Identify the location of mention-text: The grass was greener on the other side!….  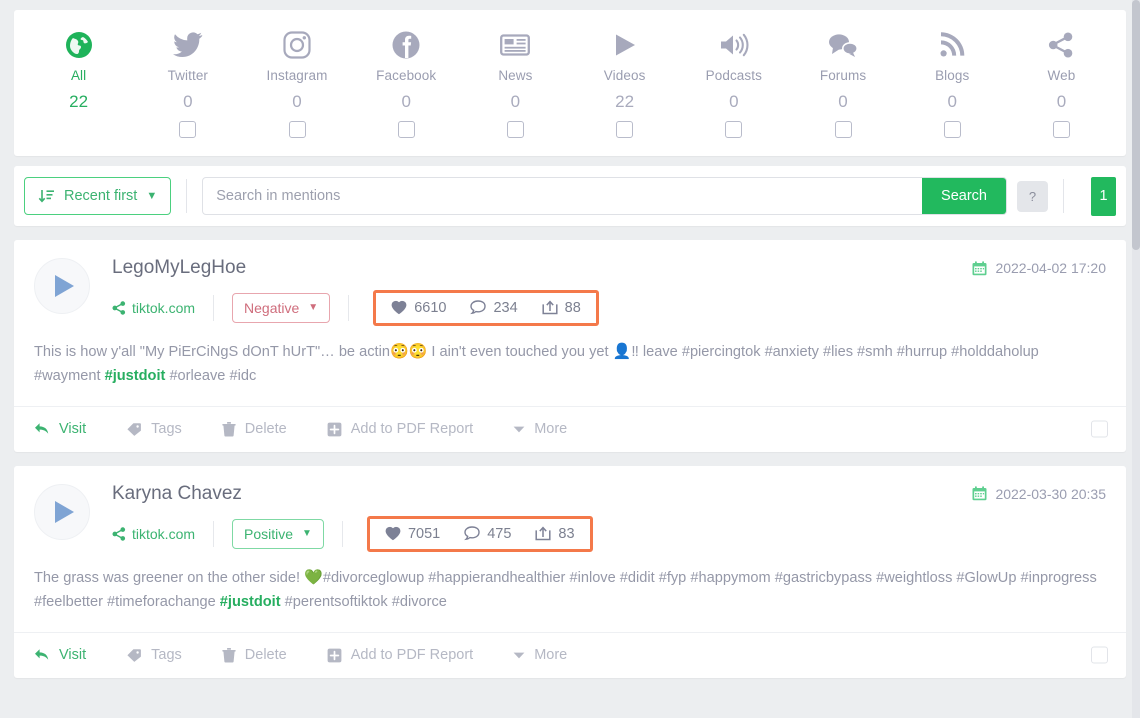
(570, 599).